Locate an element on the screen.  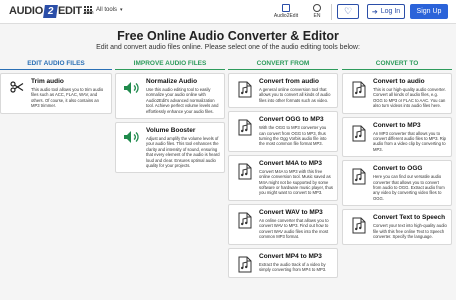
tool-title: Convert to MP3 is located at coordinates (397, 125).